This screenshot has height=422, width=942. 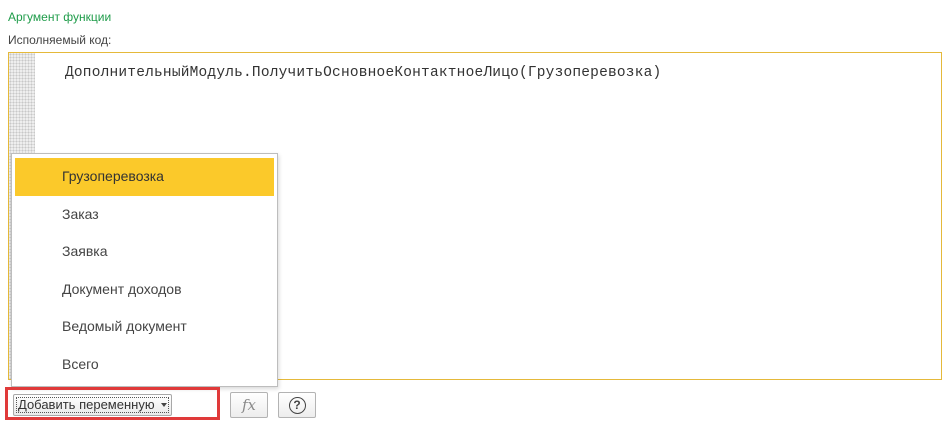 What do you see at coordinates (144, 215) in the screenshot?
I see `dropdown-item: Заказ` at bounding box center [144, 215].